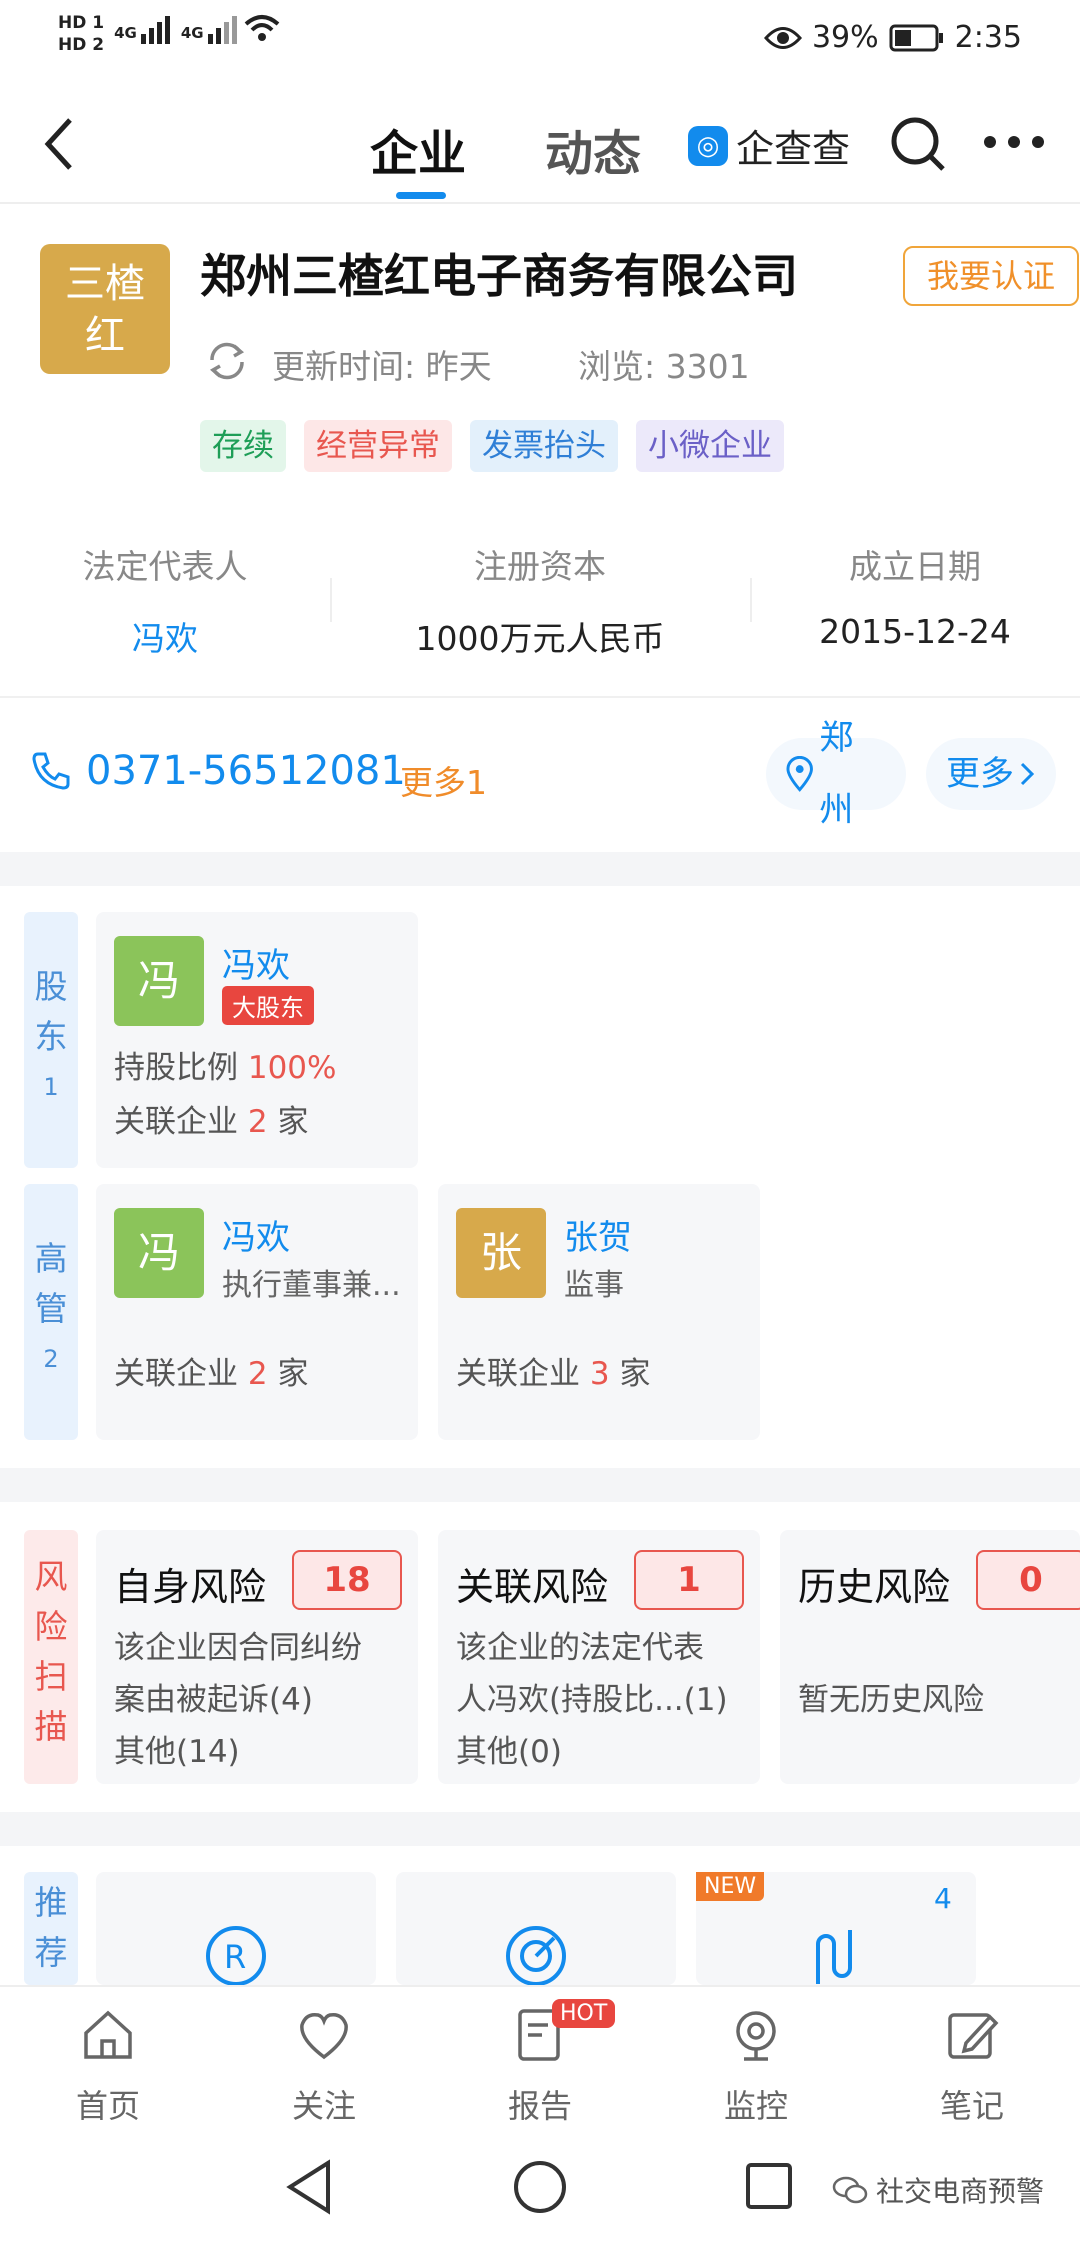 Image resolution: width=1080 pixels, height=2244 pixels. I want to click on signal-indicators: HD 1 HD 2 4G 4G, so click(170, 34).